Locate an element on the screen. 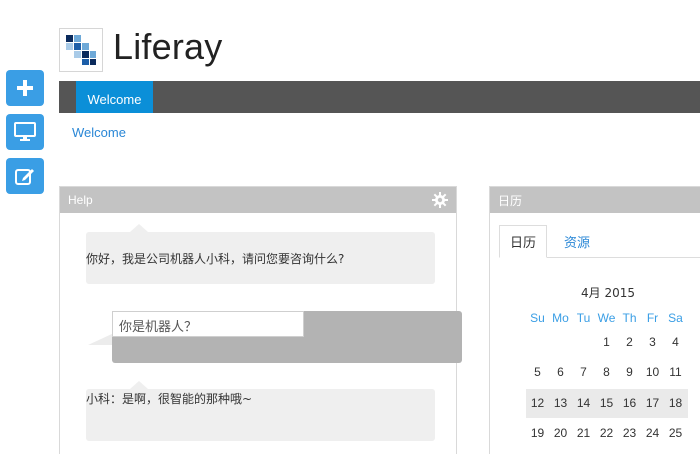  calendar-day: 24 is located at coordinates (652, 433).